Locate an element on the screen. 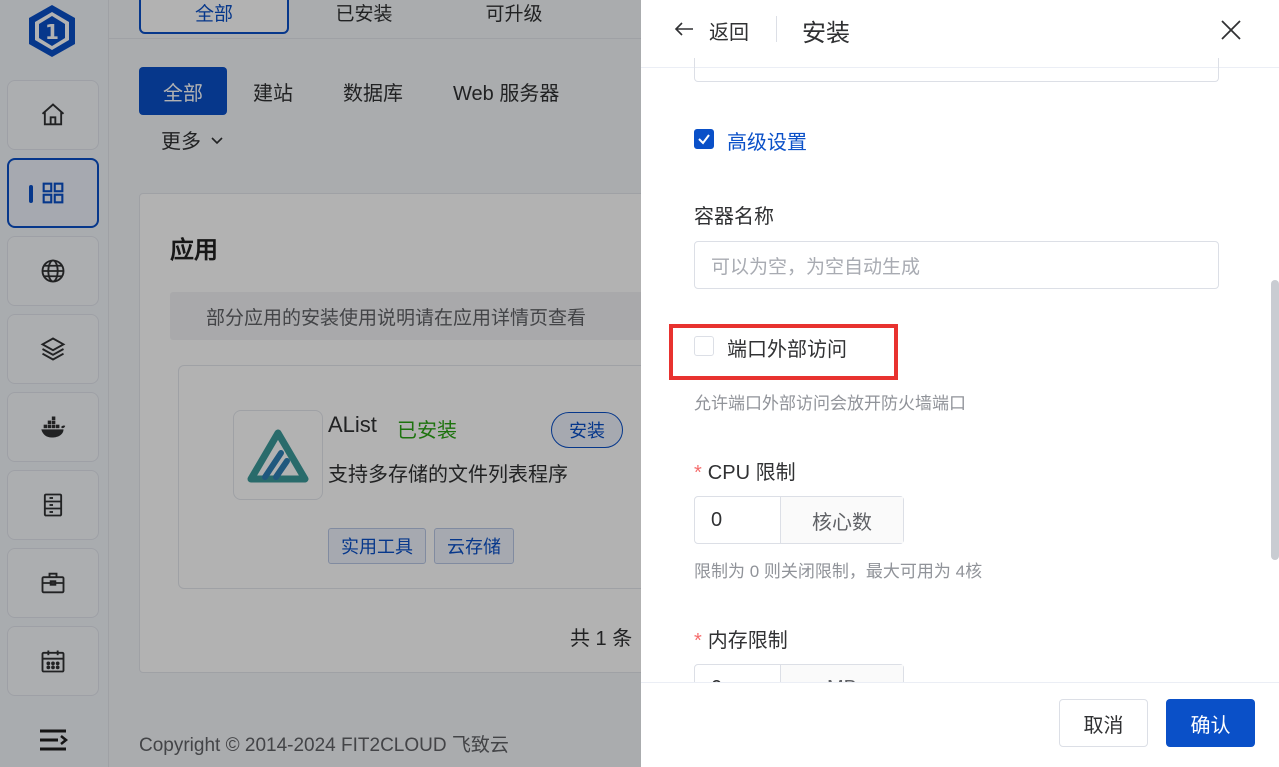 The image size is (1279, 767). advanced-settings-checkbox is located at coordinates (704, 139).